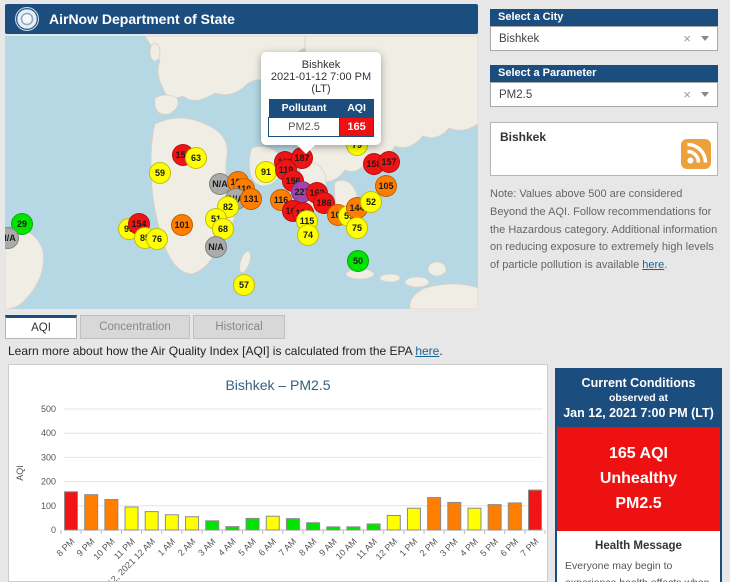  Describe the element at coordinates (308, 235) in the screenshot. I see `map-marker-74: 74` at that location.